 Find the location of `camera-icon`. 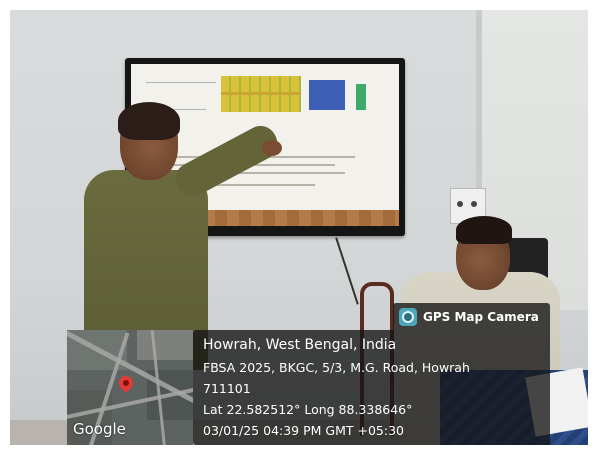

camera-icon is located at coordinates (408, 316).